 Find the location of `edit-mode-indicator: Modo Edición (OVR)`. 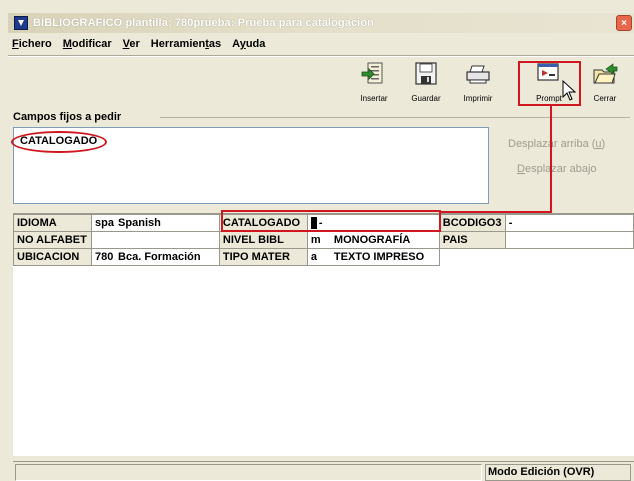

edit-mode-indicator: Modo Edición (OVR) is located at coordinates (558, 472).